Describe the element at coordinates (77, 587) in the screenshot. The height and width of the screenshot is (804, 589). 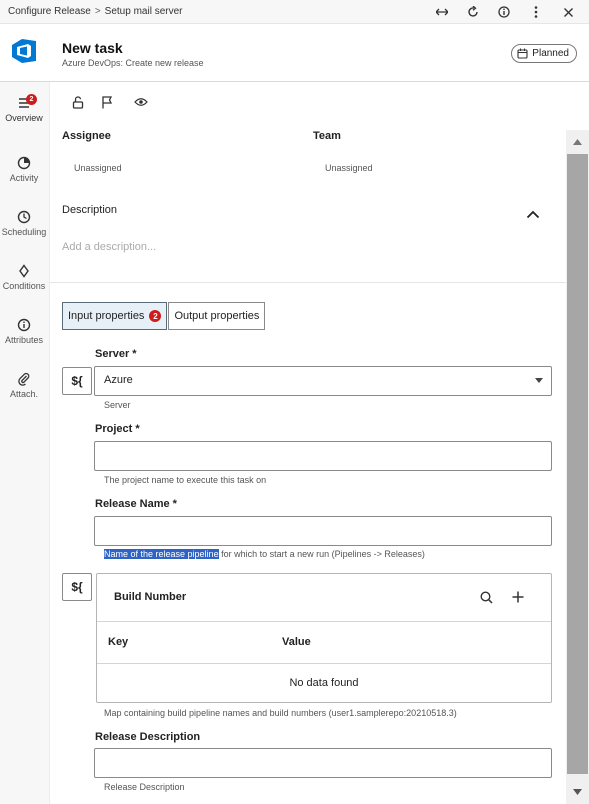
I see `build-number-variable-button: ${` at that location.